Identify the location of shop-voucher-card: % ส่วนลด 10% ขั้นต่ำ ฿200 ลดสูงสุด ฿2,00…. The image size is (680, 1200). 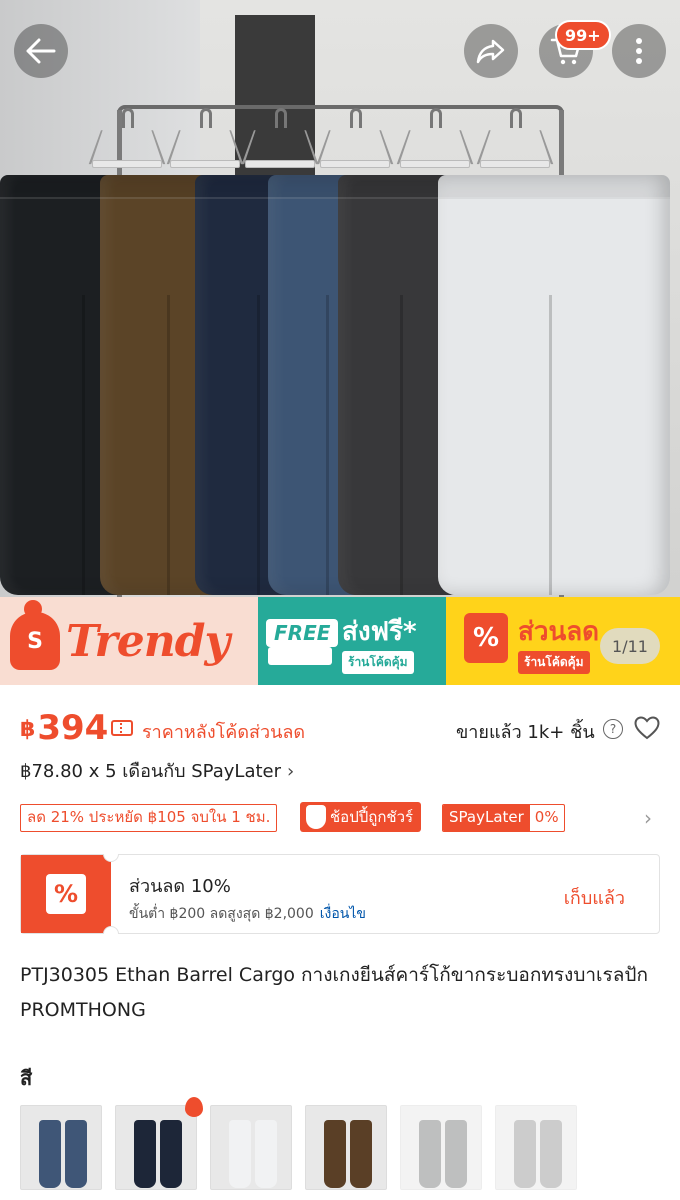
(340, 894).